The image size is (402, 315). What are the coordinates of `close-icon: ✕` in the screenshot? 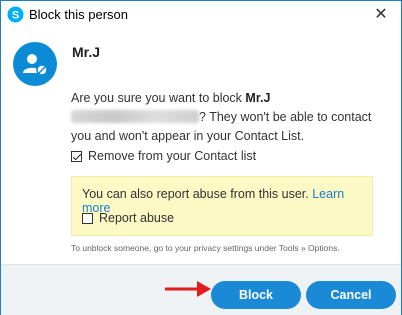 It's located at (381, 14).